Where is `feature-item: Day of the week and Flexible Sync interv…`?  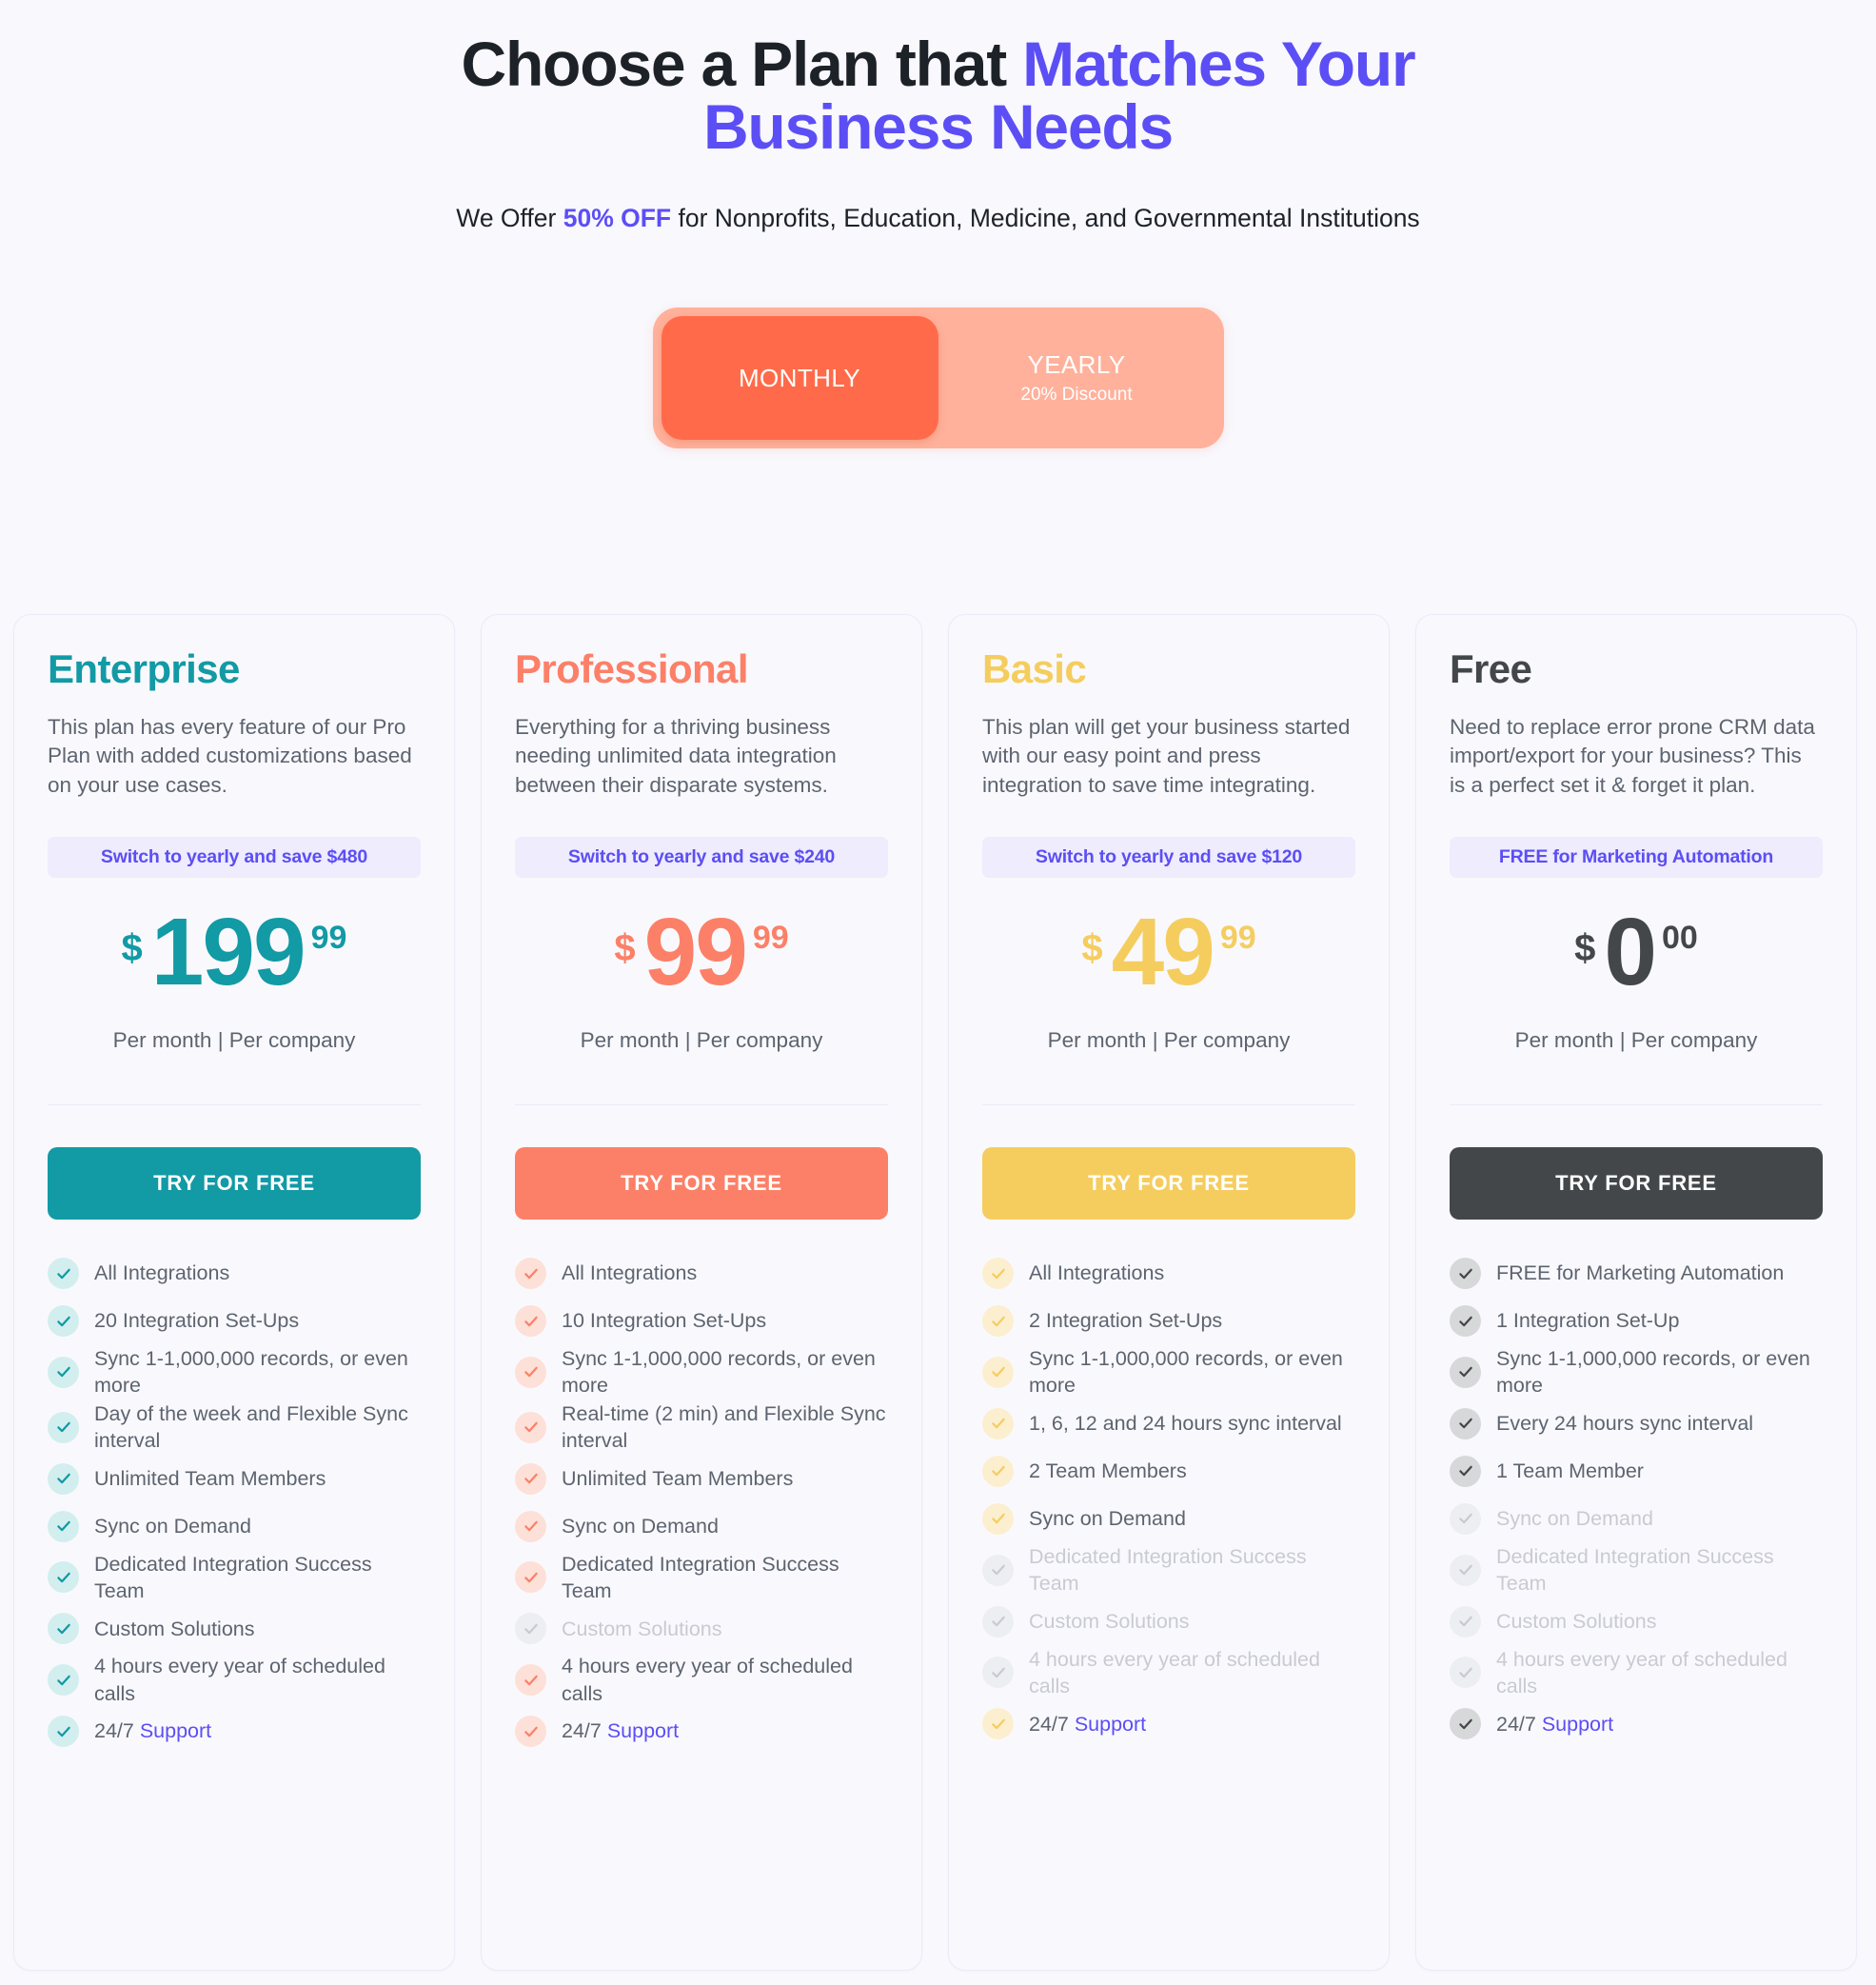
feature-item: Day of the week and Flexible Sync interv… is located at coordinates (234, 1427).